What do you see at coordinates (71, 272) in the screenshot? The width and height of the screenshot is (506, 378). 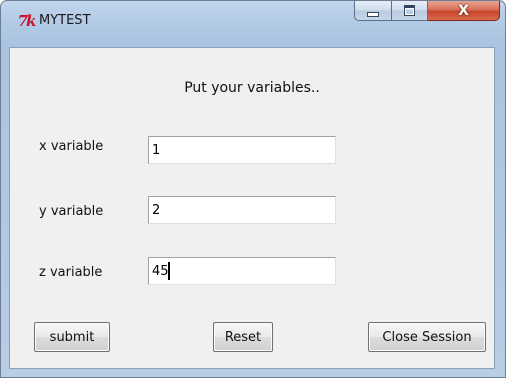 I see `z-variable-label: z variable` at bounding box center [71, 272].